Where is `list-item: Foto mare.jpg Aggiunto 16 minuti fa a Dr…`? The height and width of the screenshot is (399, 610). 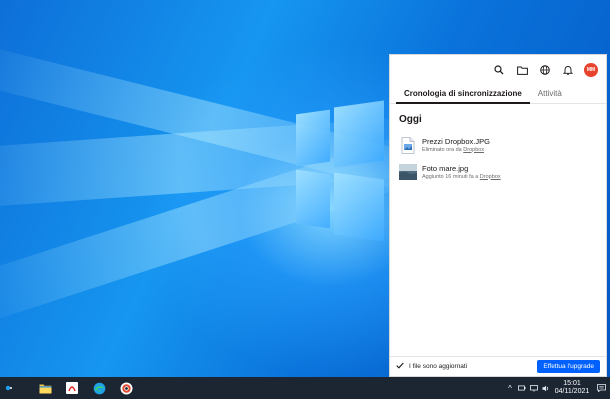
list-item: Foto mare.jpg Aggiunto 16 minuti fa a Dr… is located at coordinates (498, 172).